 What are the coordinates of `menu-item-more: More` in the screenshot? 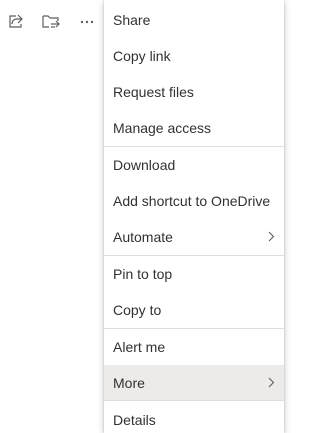 It's located at (194, 382).